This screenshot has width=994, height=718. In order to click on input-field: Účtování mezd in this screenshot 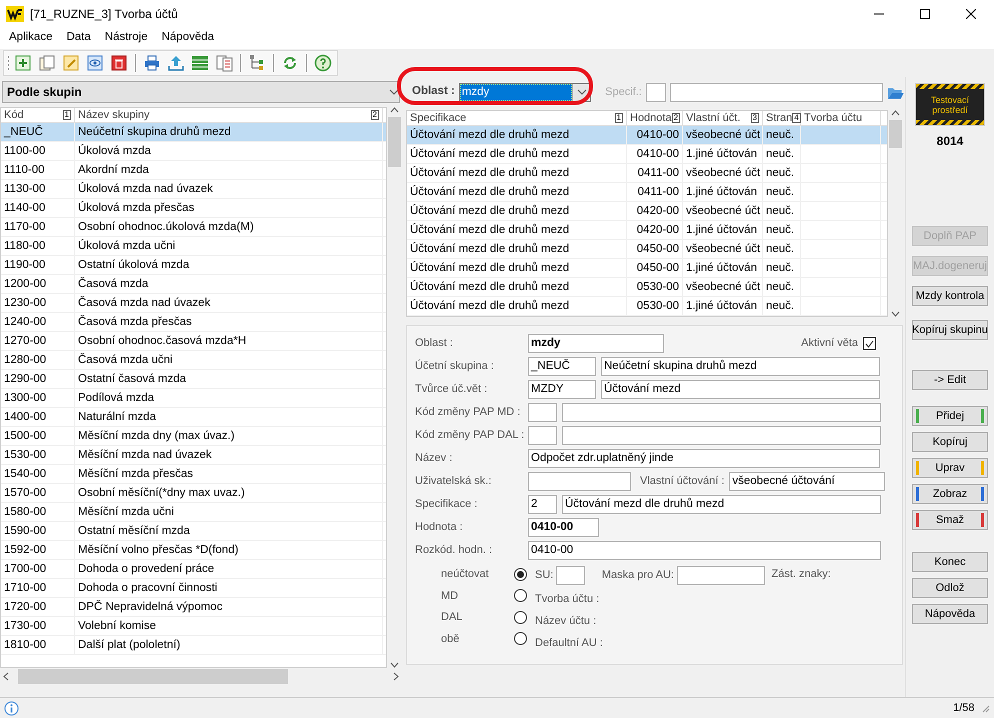, I will do `click(740, 389)`.